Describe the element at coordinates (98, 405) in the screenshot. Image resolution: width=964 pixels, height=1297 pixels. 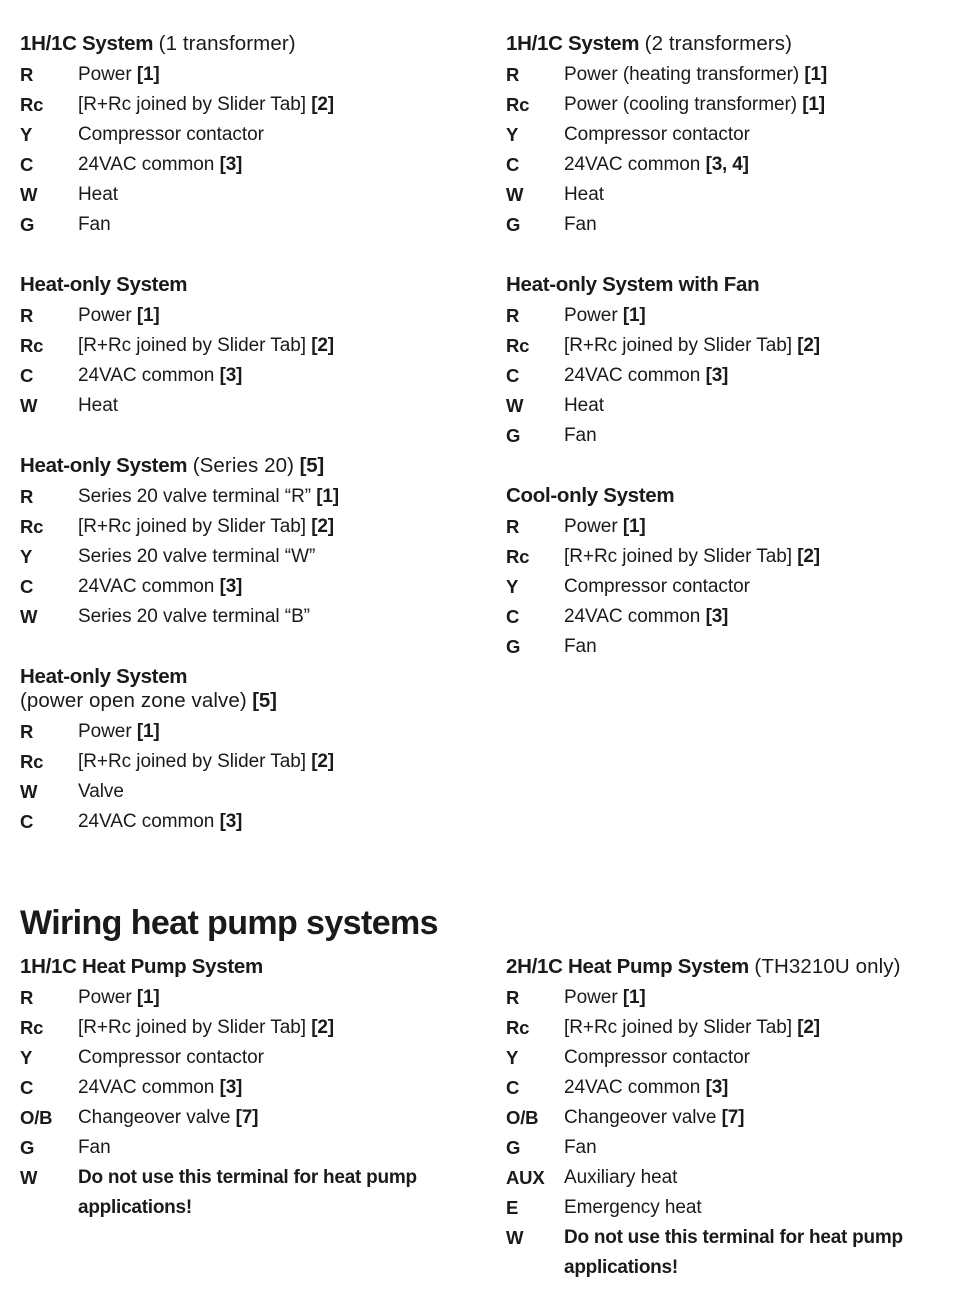
I see `terminal-description-text: Heat` at that location.